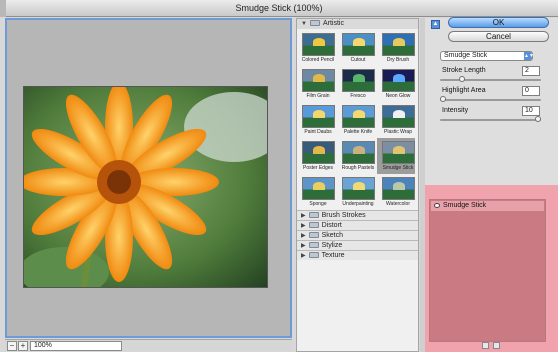  I want to click on effect-layers-list: Smudge Stick, so click(487, 270).